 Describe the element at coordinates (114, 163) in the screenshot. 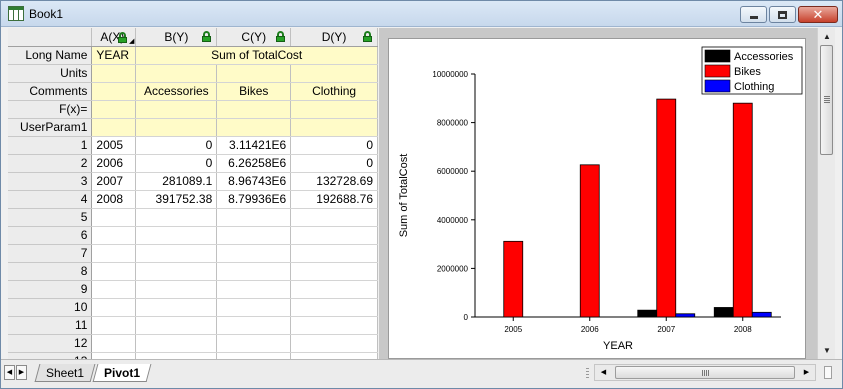

I see `data-cell: 2006` at that location.